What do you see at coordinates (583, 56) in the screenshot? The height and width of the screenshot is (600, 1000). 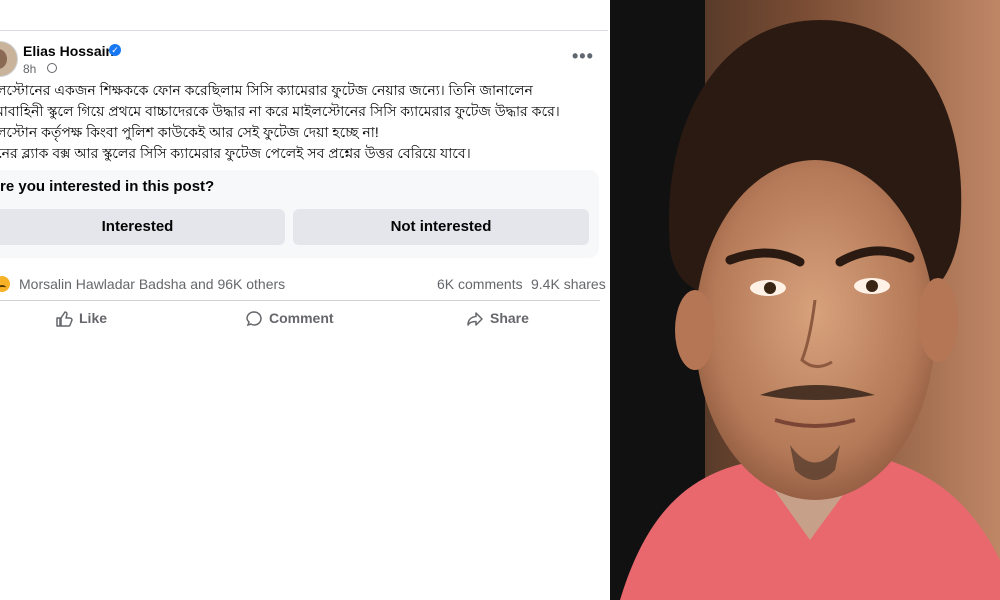 I see `more-options-icon: •••` at bounding box center [583, 56].